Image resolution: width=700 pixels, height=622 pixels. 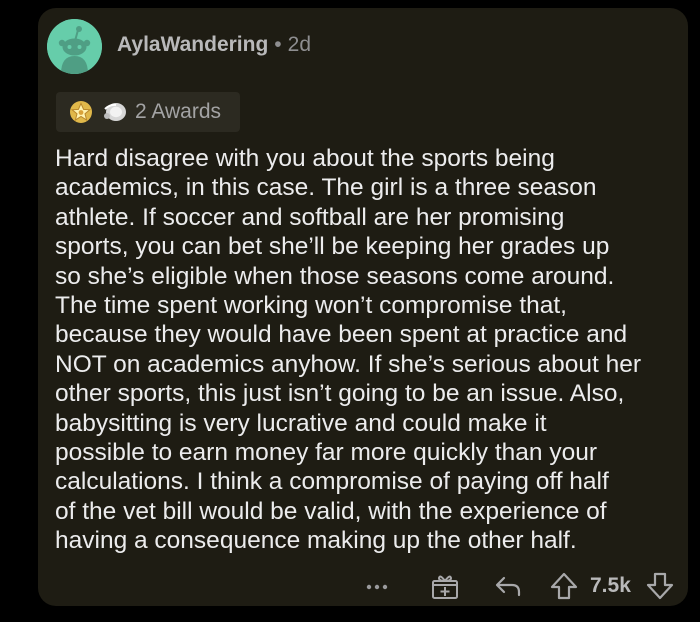 I want to click on reply-icon, so click(x=508, y=586).